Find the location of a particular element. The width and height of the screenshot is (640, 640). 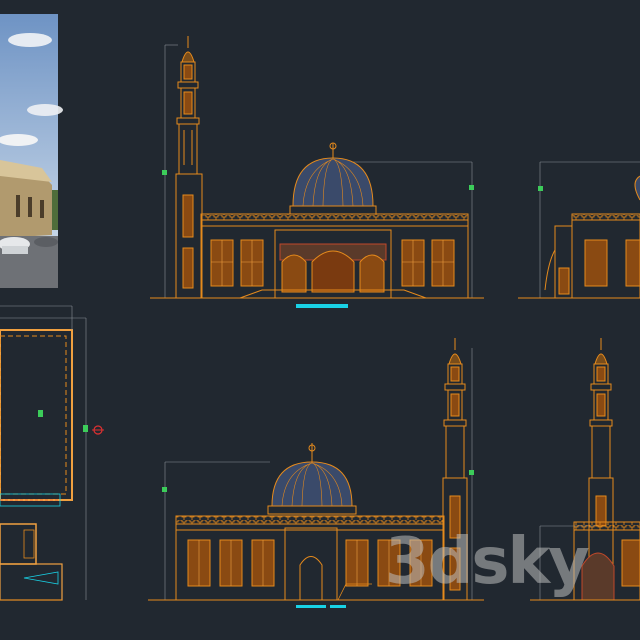

entrance-portal is located at coordinates (333, 264).